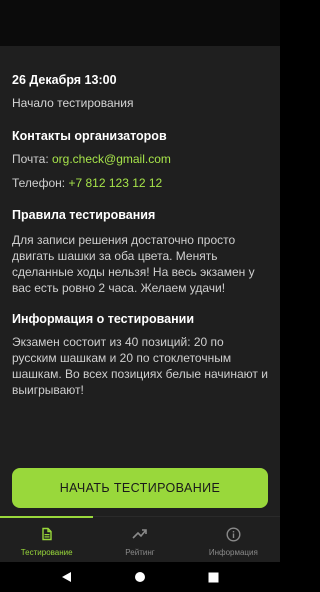  I want to click on back-triangle-icon, so click(66, 577).